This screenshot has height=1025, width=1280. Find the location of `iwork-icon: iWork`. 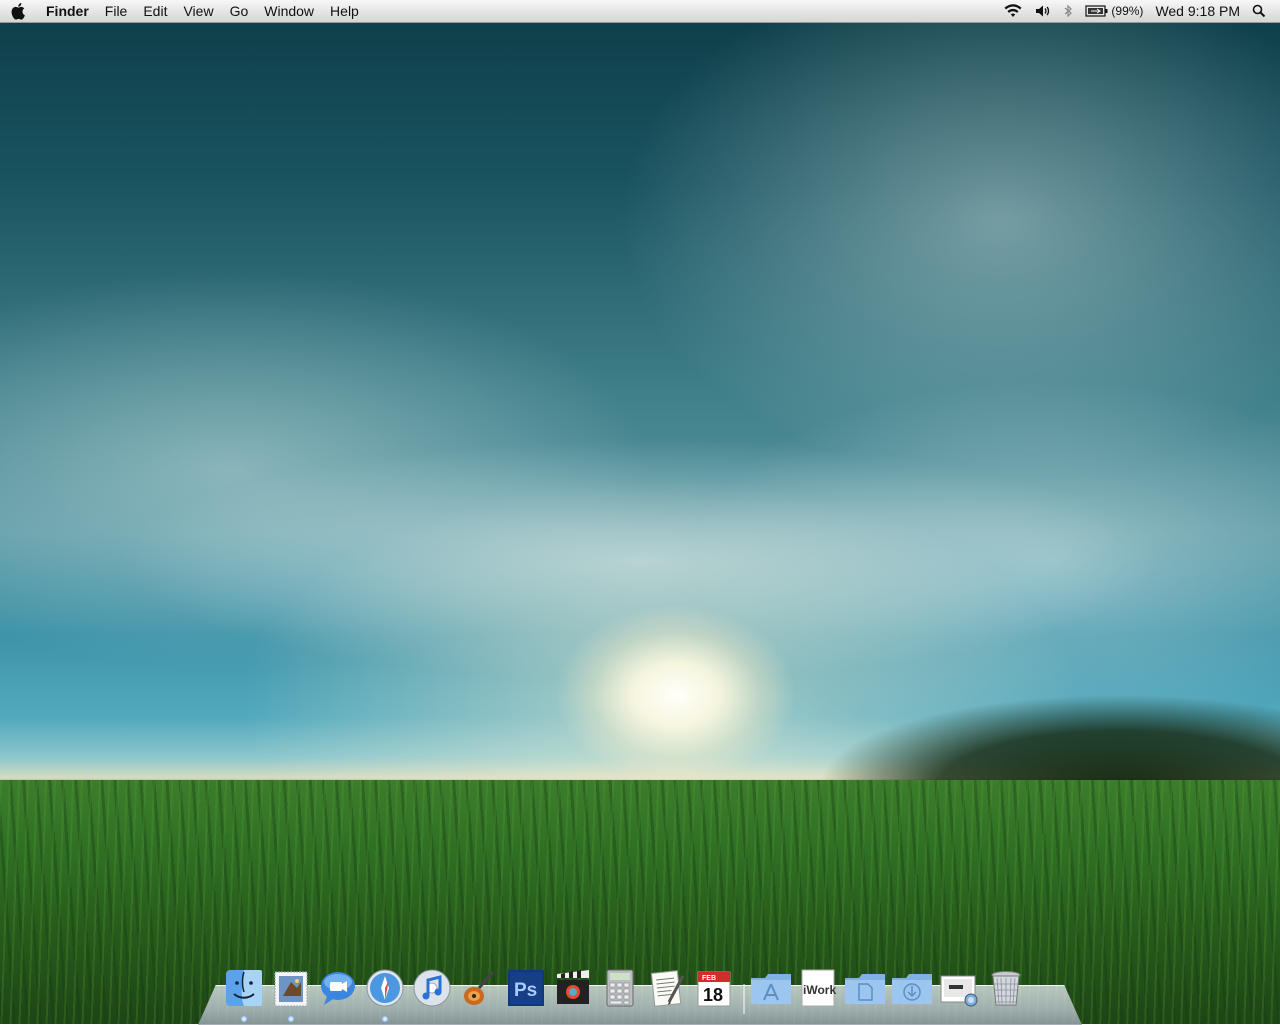

iwork-icon: iWork is located at coordinates (818, 988).